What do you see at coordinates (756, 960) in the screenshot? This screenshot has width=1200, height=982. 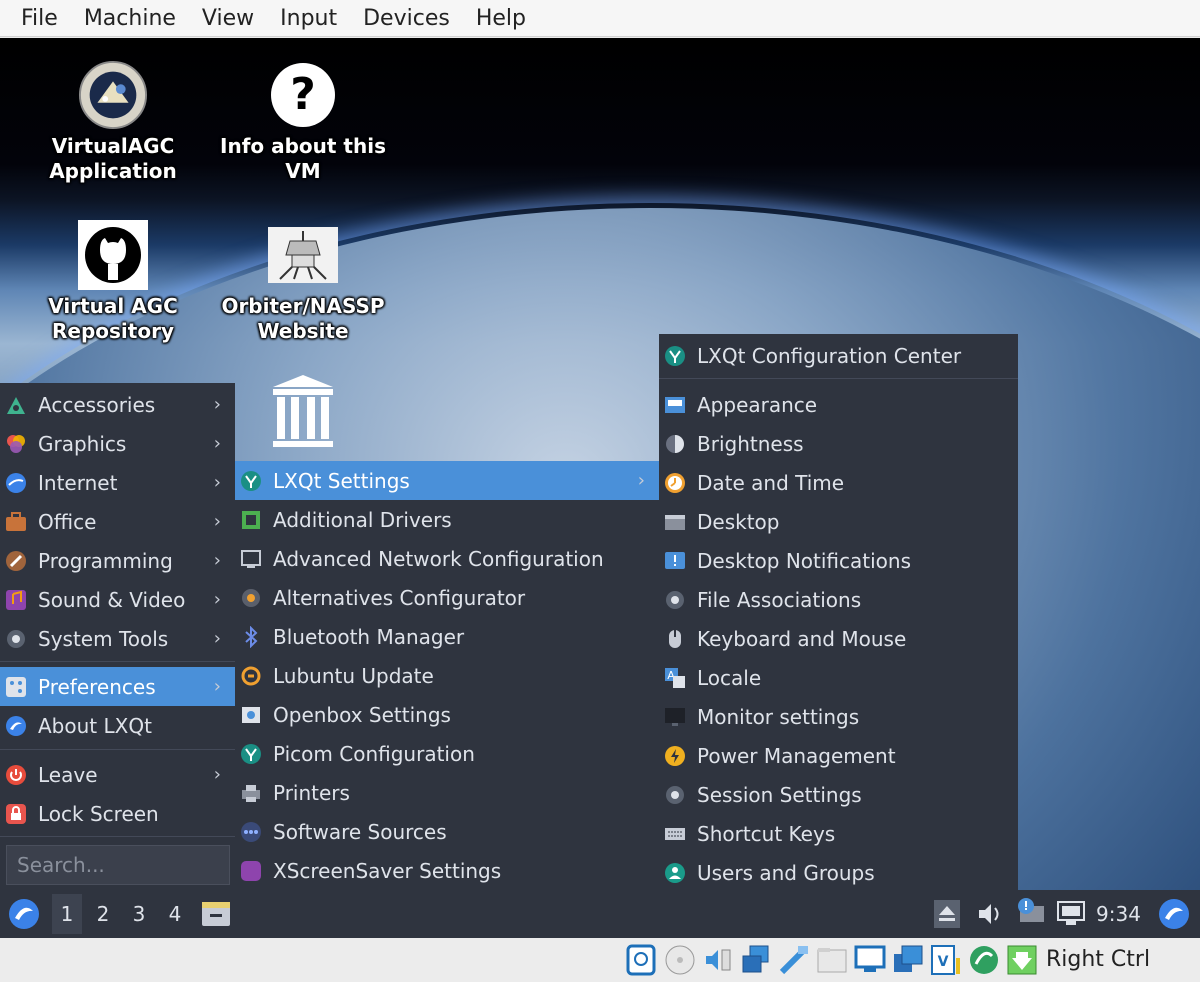 I see `network-adapter-icon` at bounding box center [756, 960].